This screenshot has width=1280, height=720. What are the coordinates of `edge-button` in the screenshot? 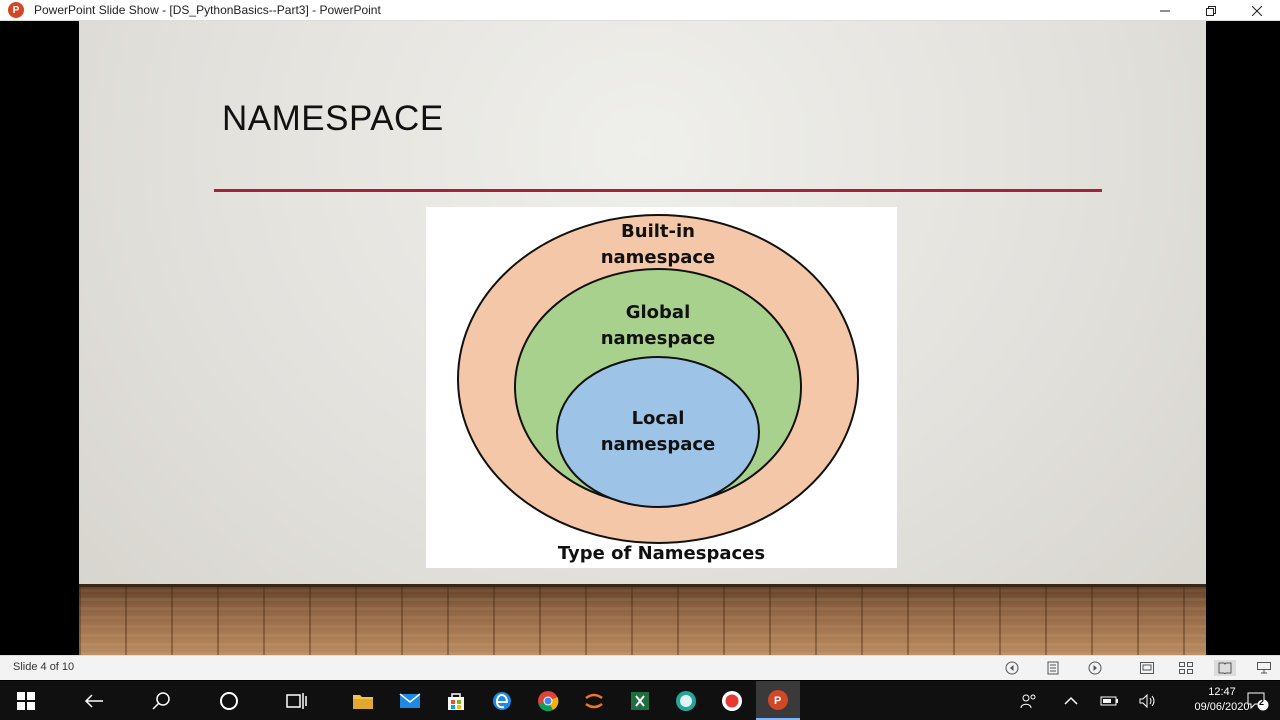 It's located at (502, 700).